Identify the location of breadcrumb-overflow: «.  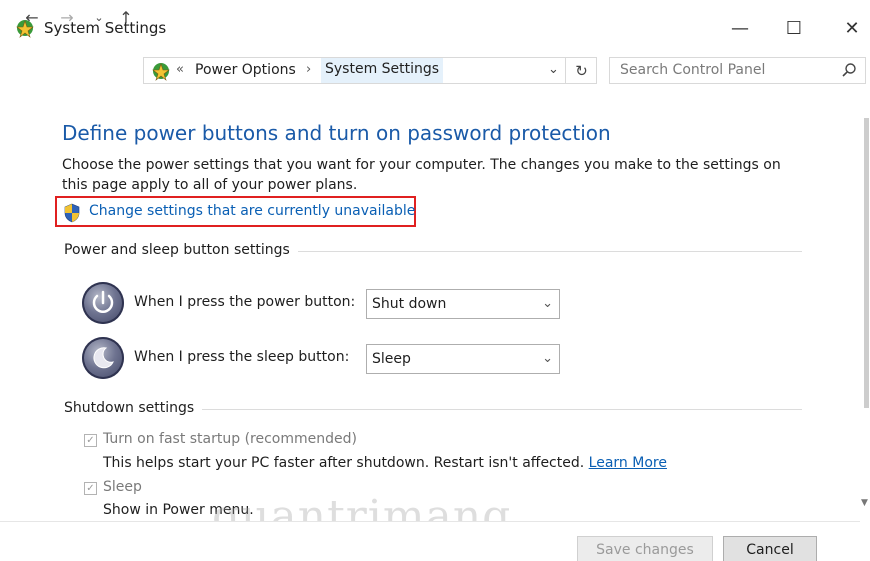
(180, 69).